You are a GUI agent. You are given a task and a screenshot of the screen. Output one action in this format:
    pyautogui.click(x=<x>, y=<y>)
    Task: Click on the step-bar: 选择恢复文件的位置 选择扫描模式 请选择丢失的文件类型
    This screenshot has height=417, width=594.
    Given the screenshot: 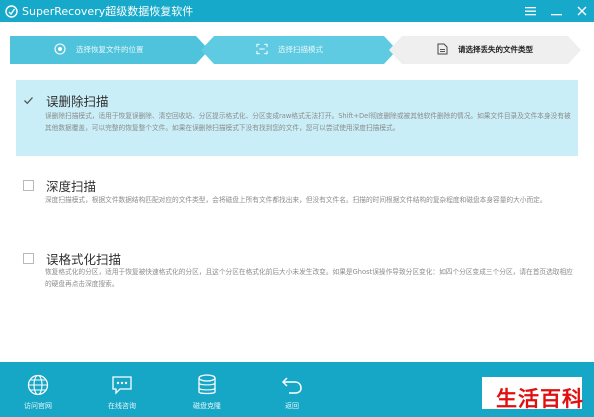 What is the action you would take?
    pyautogui.click(x=297, y=50)
    